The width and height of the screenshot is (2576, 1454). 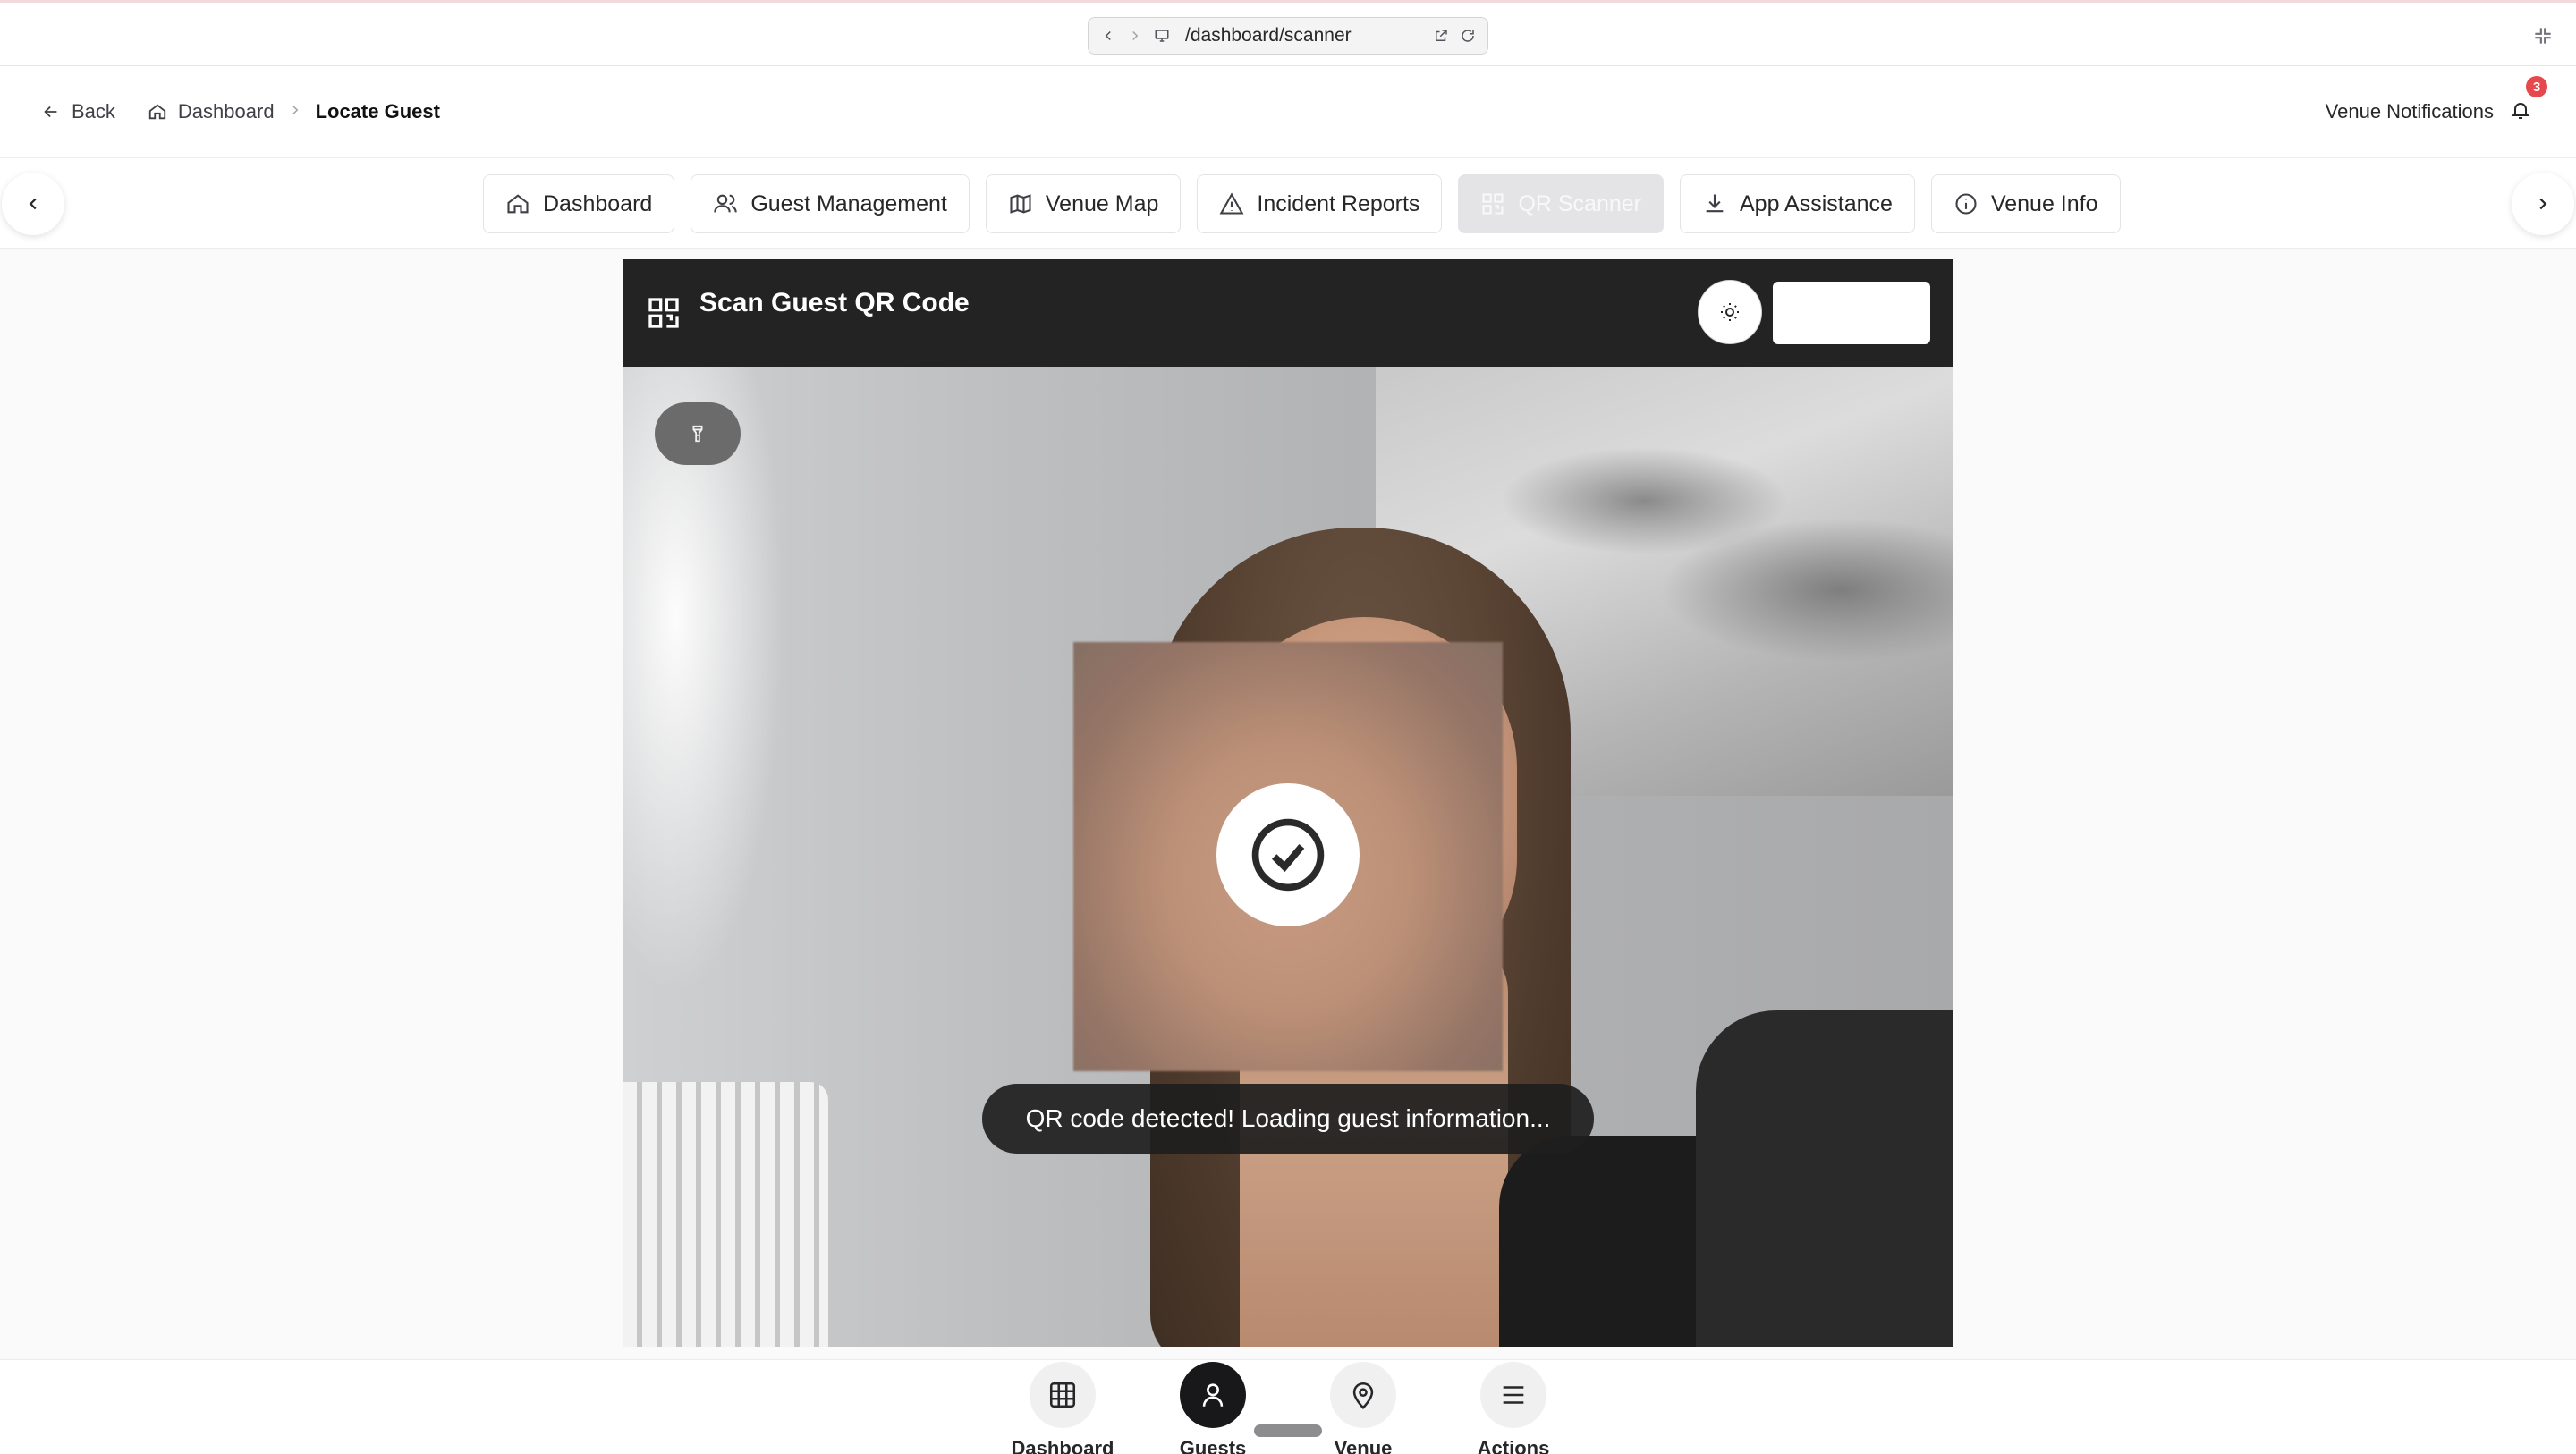 I want to click on flashlight-icon, so click(x=697, y=434).